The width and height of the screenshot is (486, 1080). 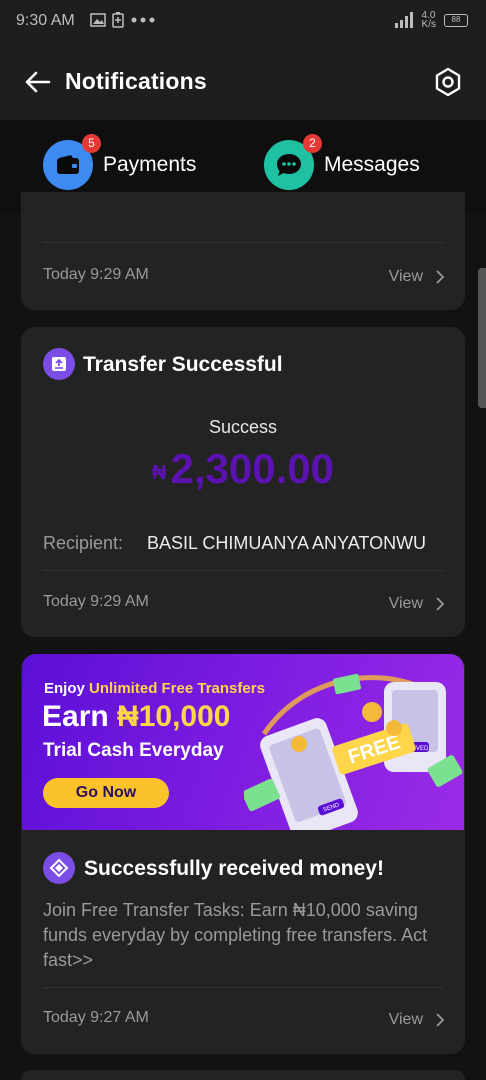 What do you see at coordinates (183, 364) in the screenshot?
I see `card-title: Transfer Successful` at bounding box center [183, 364].